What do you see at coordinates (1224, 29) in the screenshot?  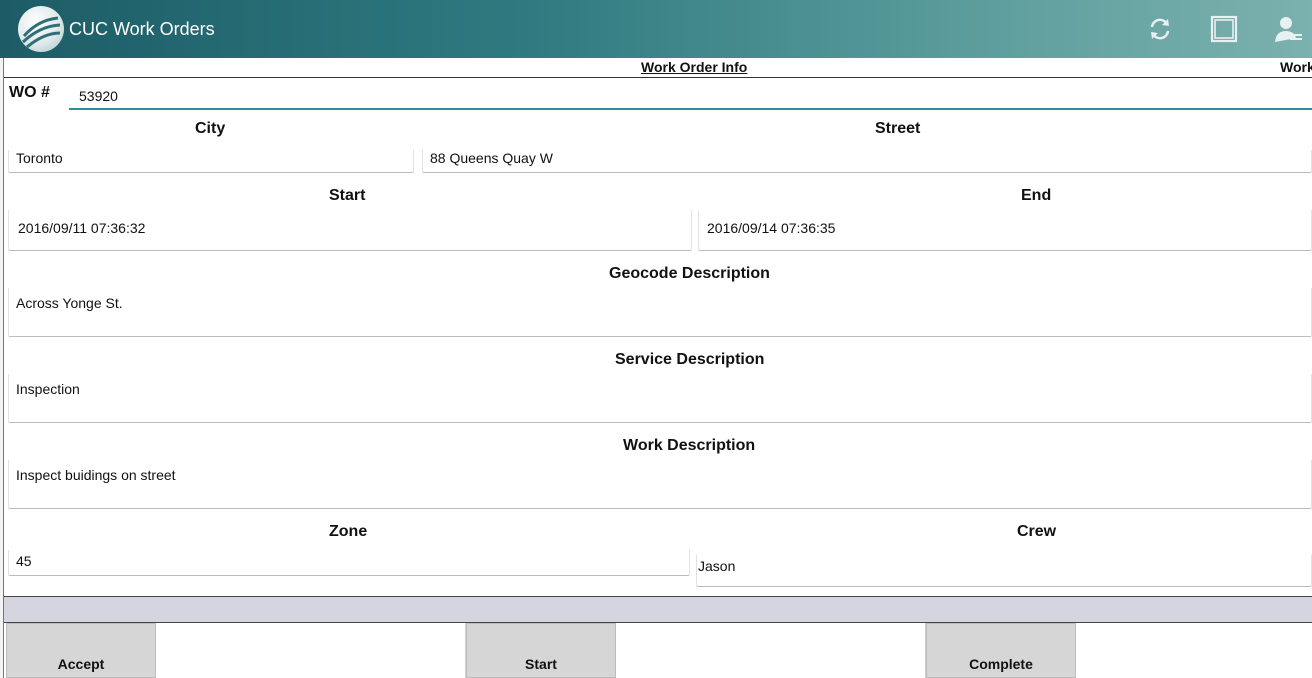 I see `window-icon` at bounding box center [1224, 29].